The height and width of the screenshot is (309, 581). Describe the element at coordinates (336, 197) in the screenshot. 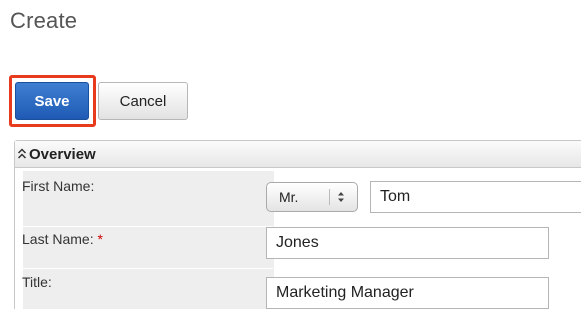

I see `select-arrows-icon` at that location.